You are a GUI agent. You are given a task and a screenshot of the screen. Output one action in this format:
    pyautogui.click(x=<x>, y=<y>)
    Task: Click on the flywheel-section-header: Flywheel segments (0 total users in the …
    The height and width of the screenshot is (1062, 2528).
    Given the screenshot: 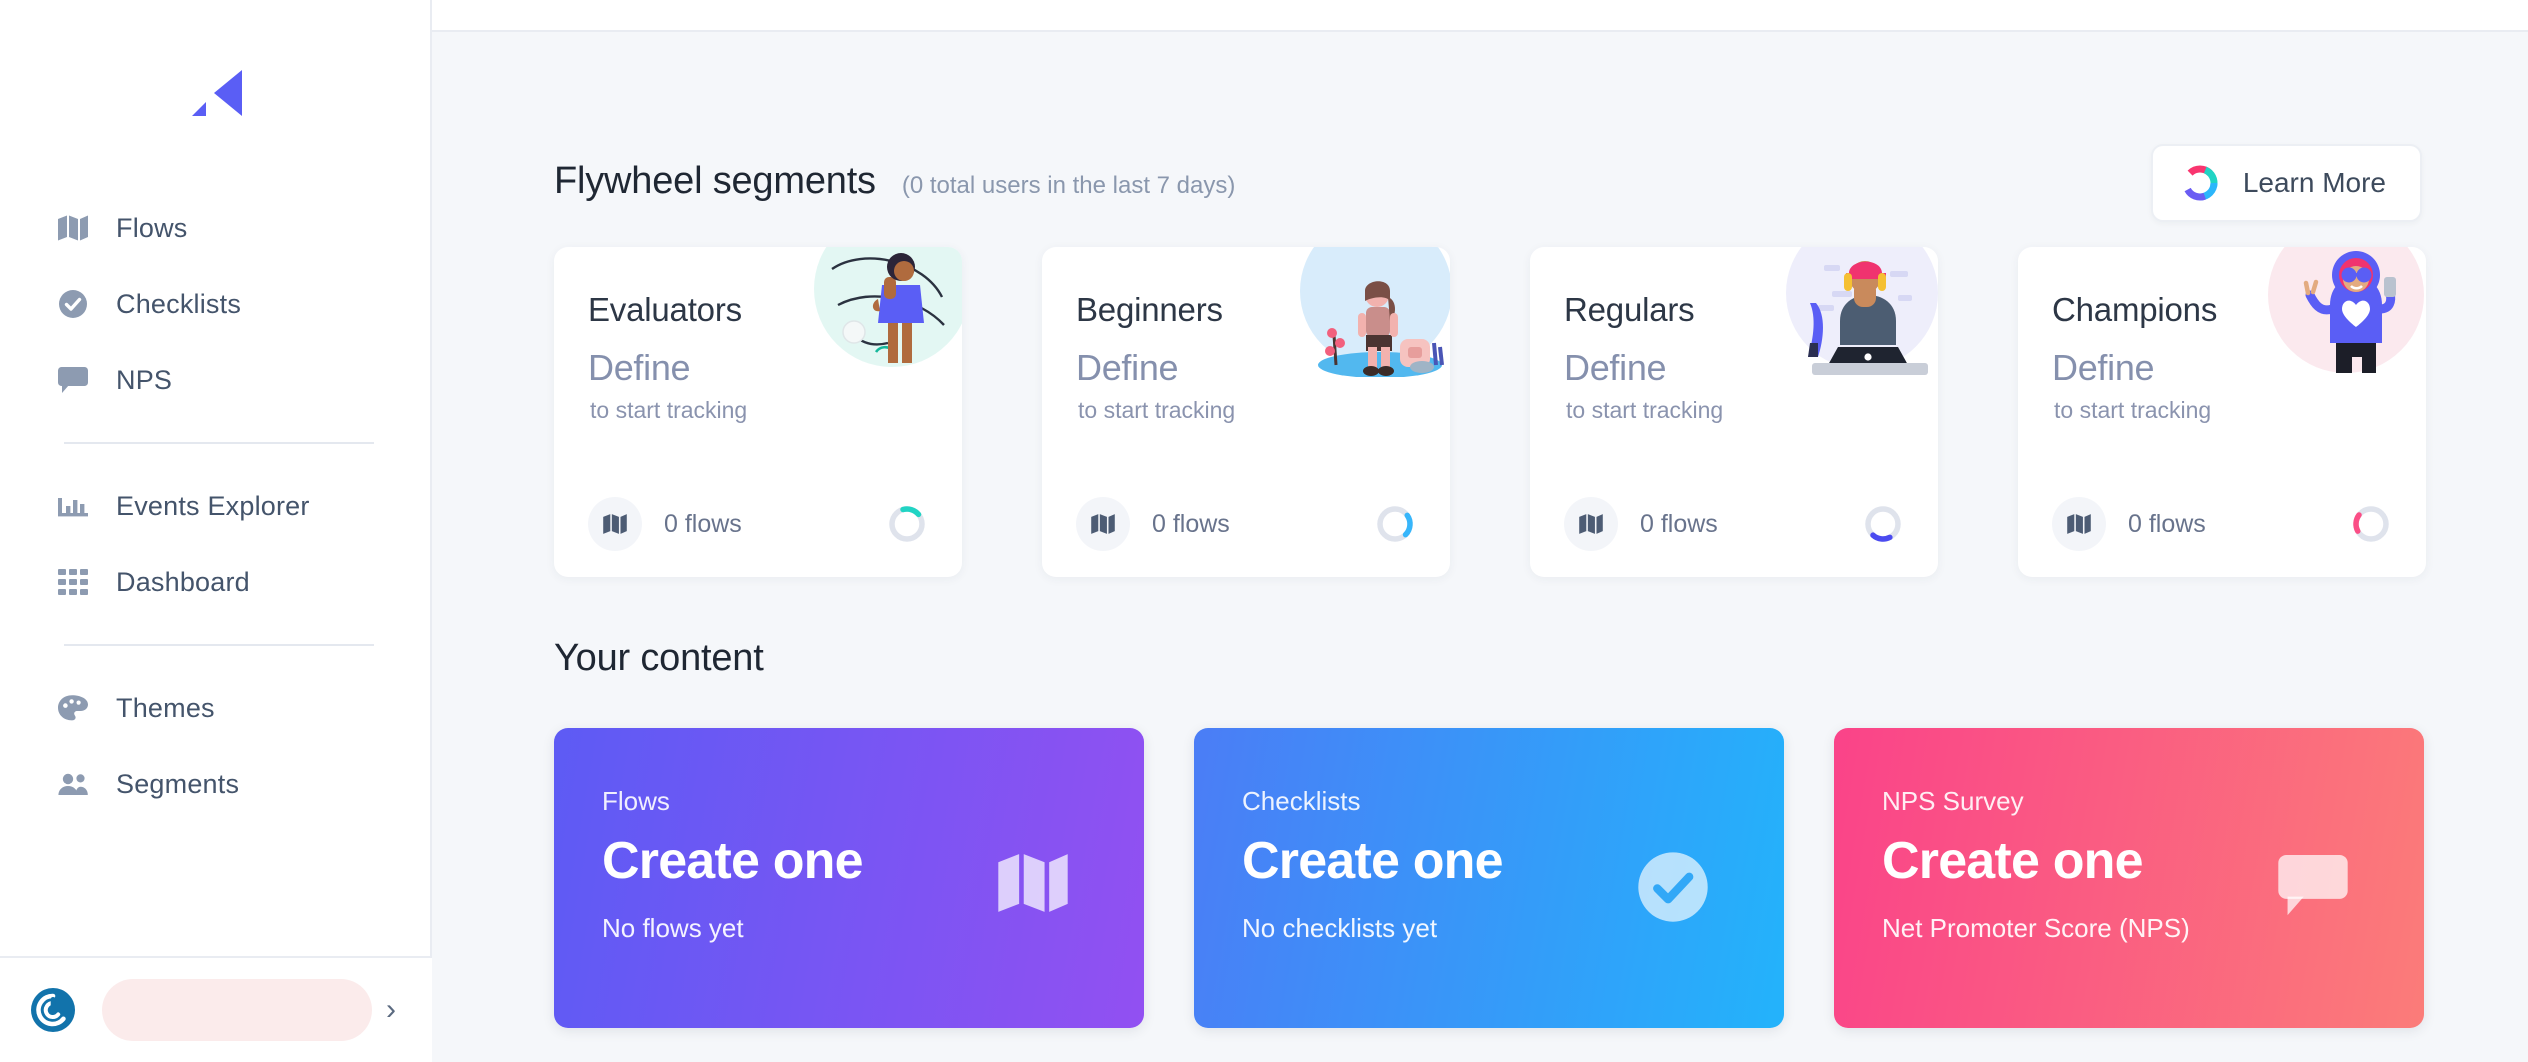 What is the action you would take?
    pyautogui.click(x=1480, y=127)
    